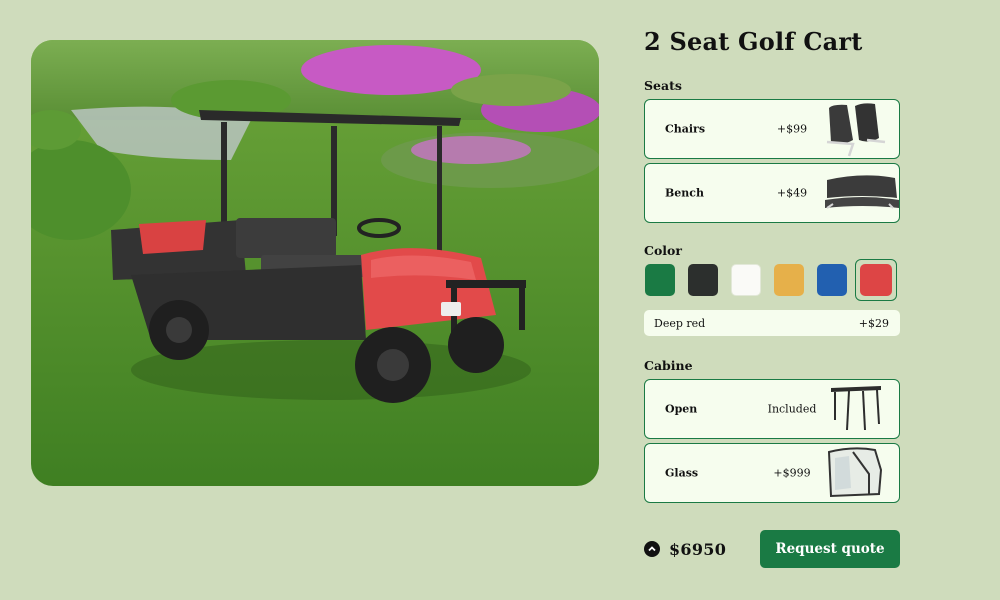 The width and height of the screenshot is (1000, 600). Describe the element at coordinates (861, 409) in the screenshot. I see `open-cabine-thumbnail` at that location.